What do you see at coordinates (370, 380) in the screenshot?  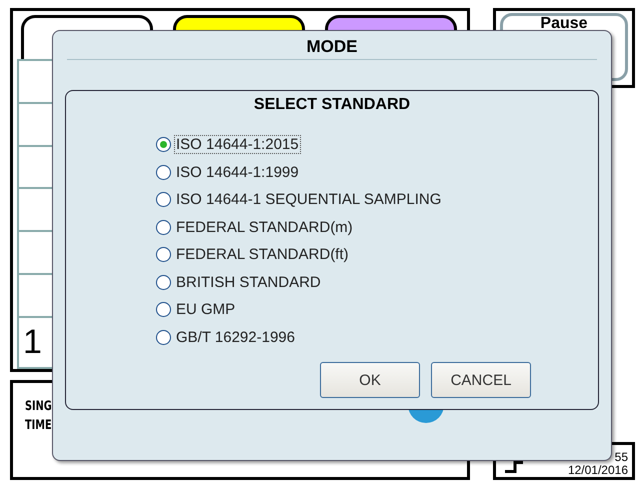 I see `dialog-button: OK` at bounding box center [370, 380].